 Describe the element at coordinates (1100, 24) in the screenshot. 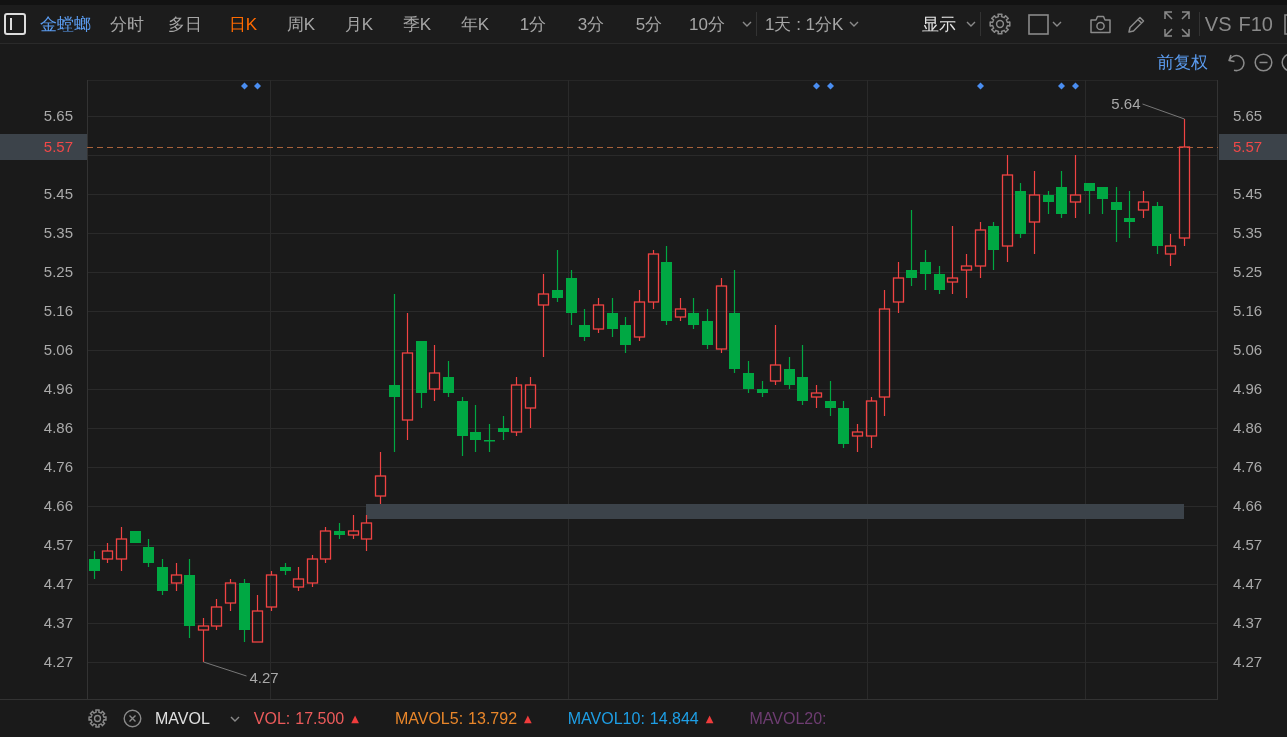

I see `camera-icon` at that location.